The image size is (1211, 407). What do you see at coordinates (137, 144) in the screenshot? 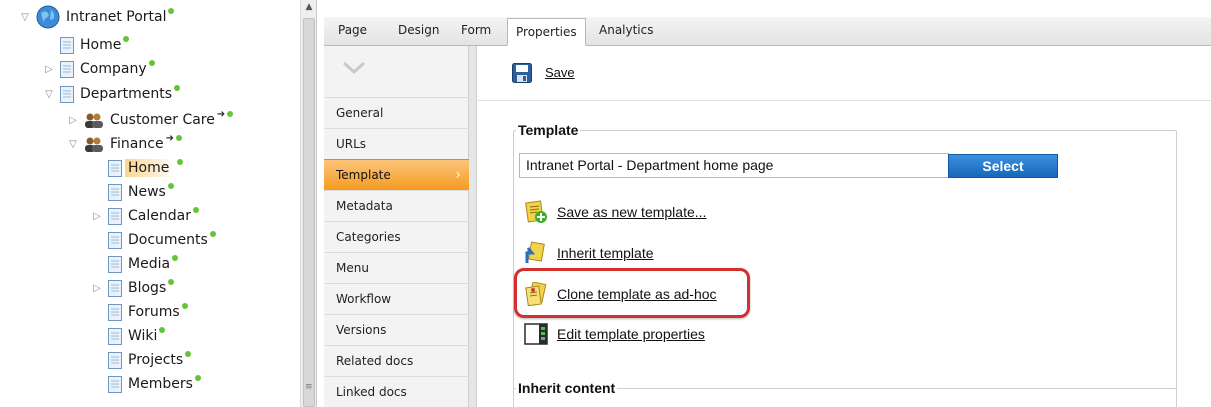
I see `tree-node-label: Finance` at bounding box center [137, 144].